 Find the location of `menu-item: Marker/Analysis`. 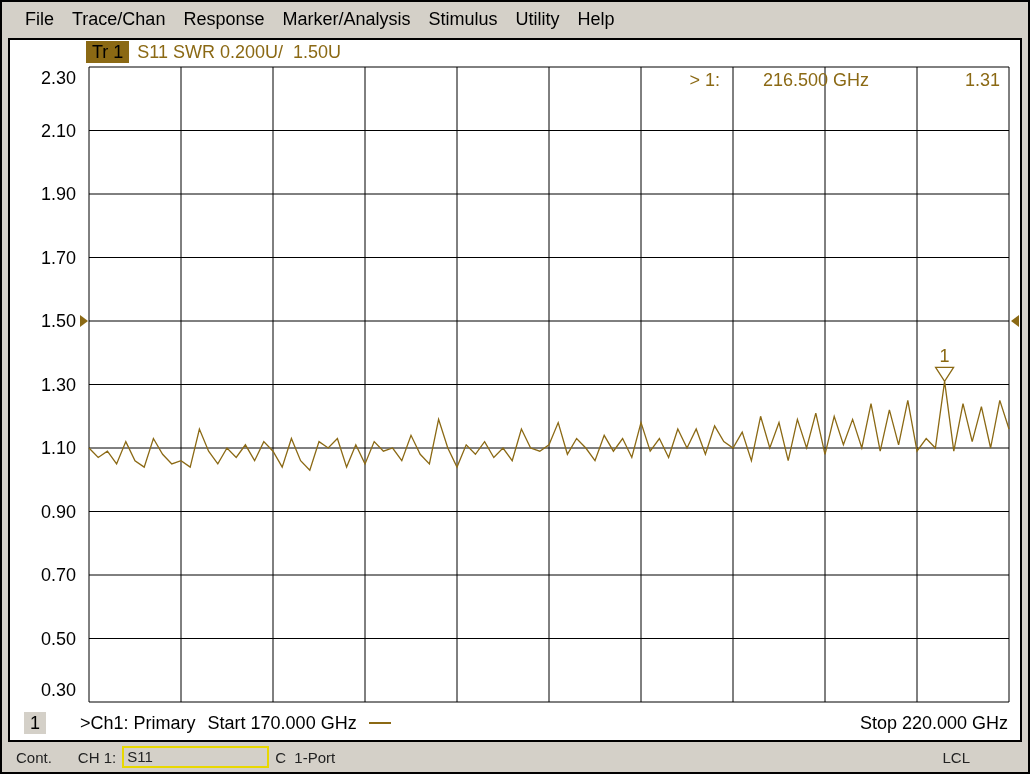

menu-item: Marker/Analysis is located at coordinates (346, 19).